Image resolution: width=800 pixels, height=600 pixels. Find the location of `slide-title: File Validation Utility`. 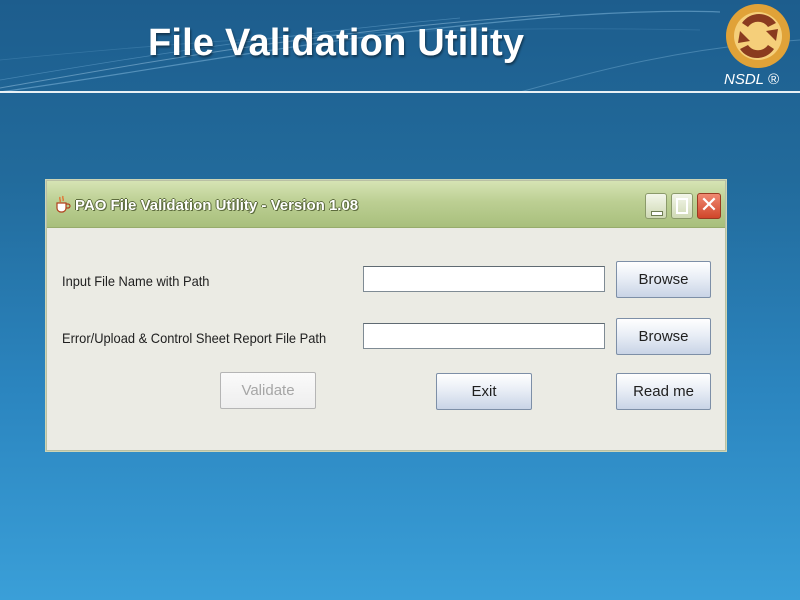

slide-title: File Validation Utility is located at coordinates (336, 43).